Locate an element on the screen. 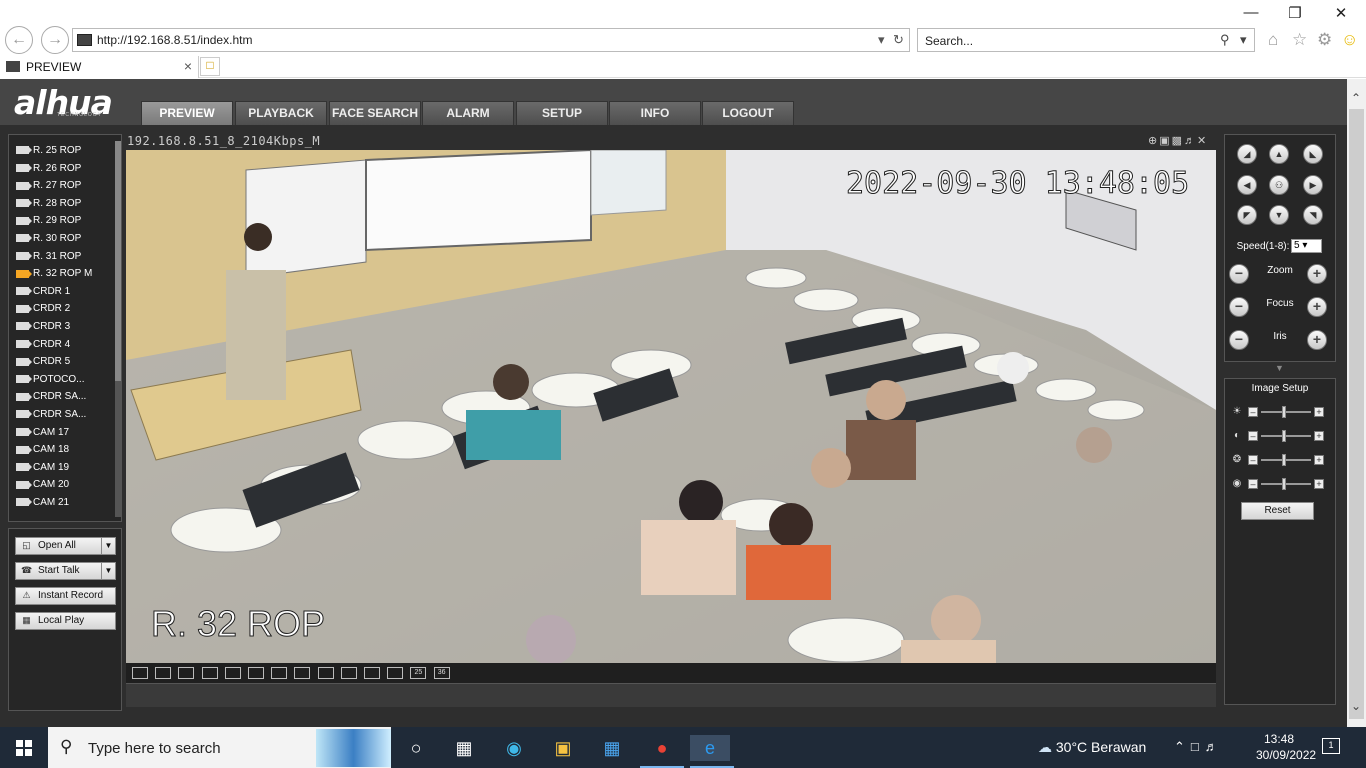  contrast-increase-button: + is located at coordinates (1319, 436).